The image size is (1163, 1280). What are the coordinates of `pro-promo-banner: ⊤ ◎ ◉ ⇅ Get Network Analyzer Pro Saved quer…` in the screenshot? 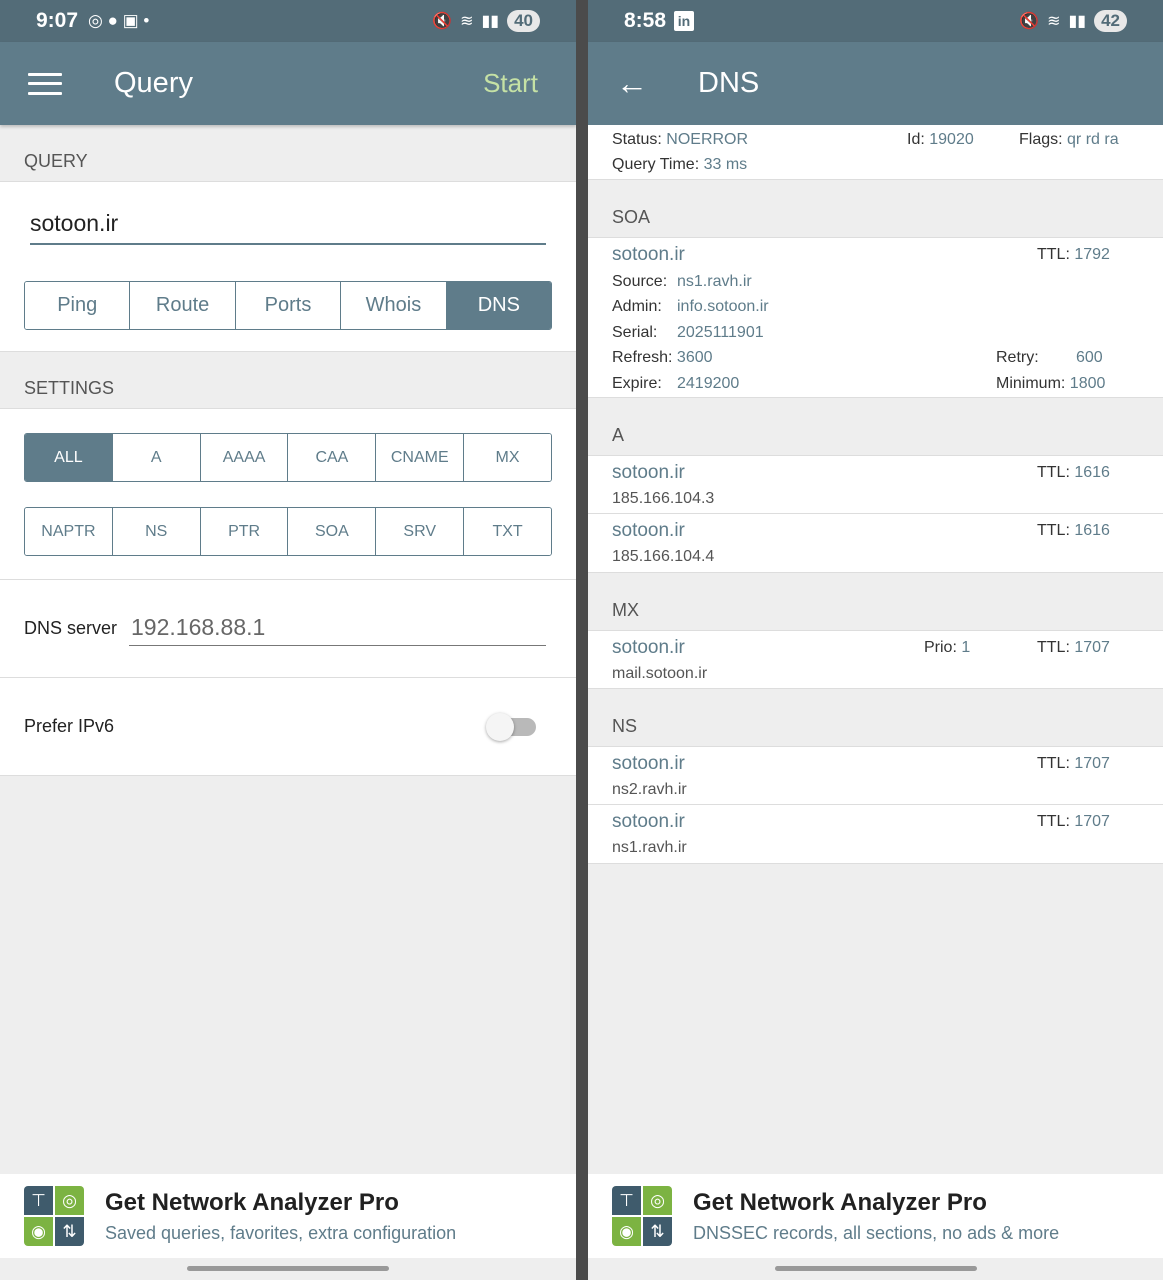 It's located at (288, 1216).